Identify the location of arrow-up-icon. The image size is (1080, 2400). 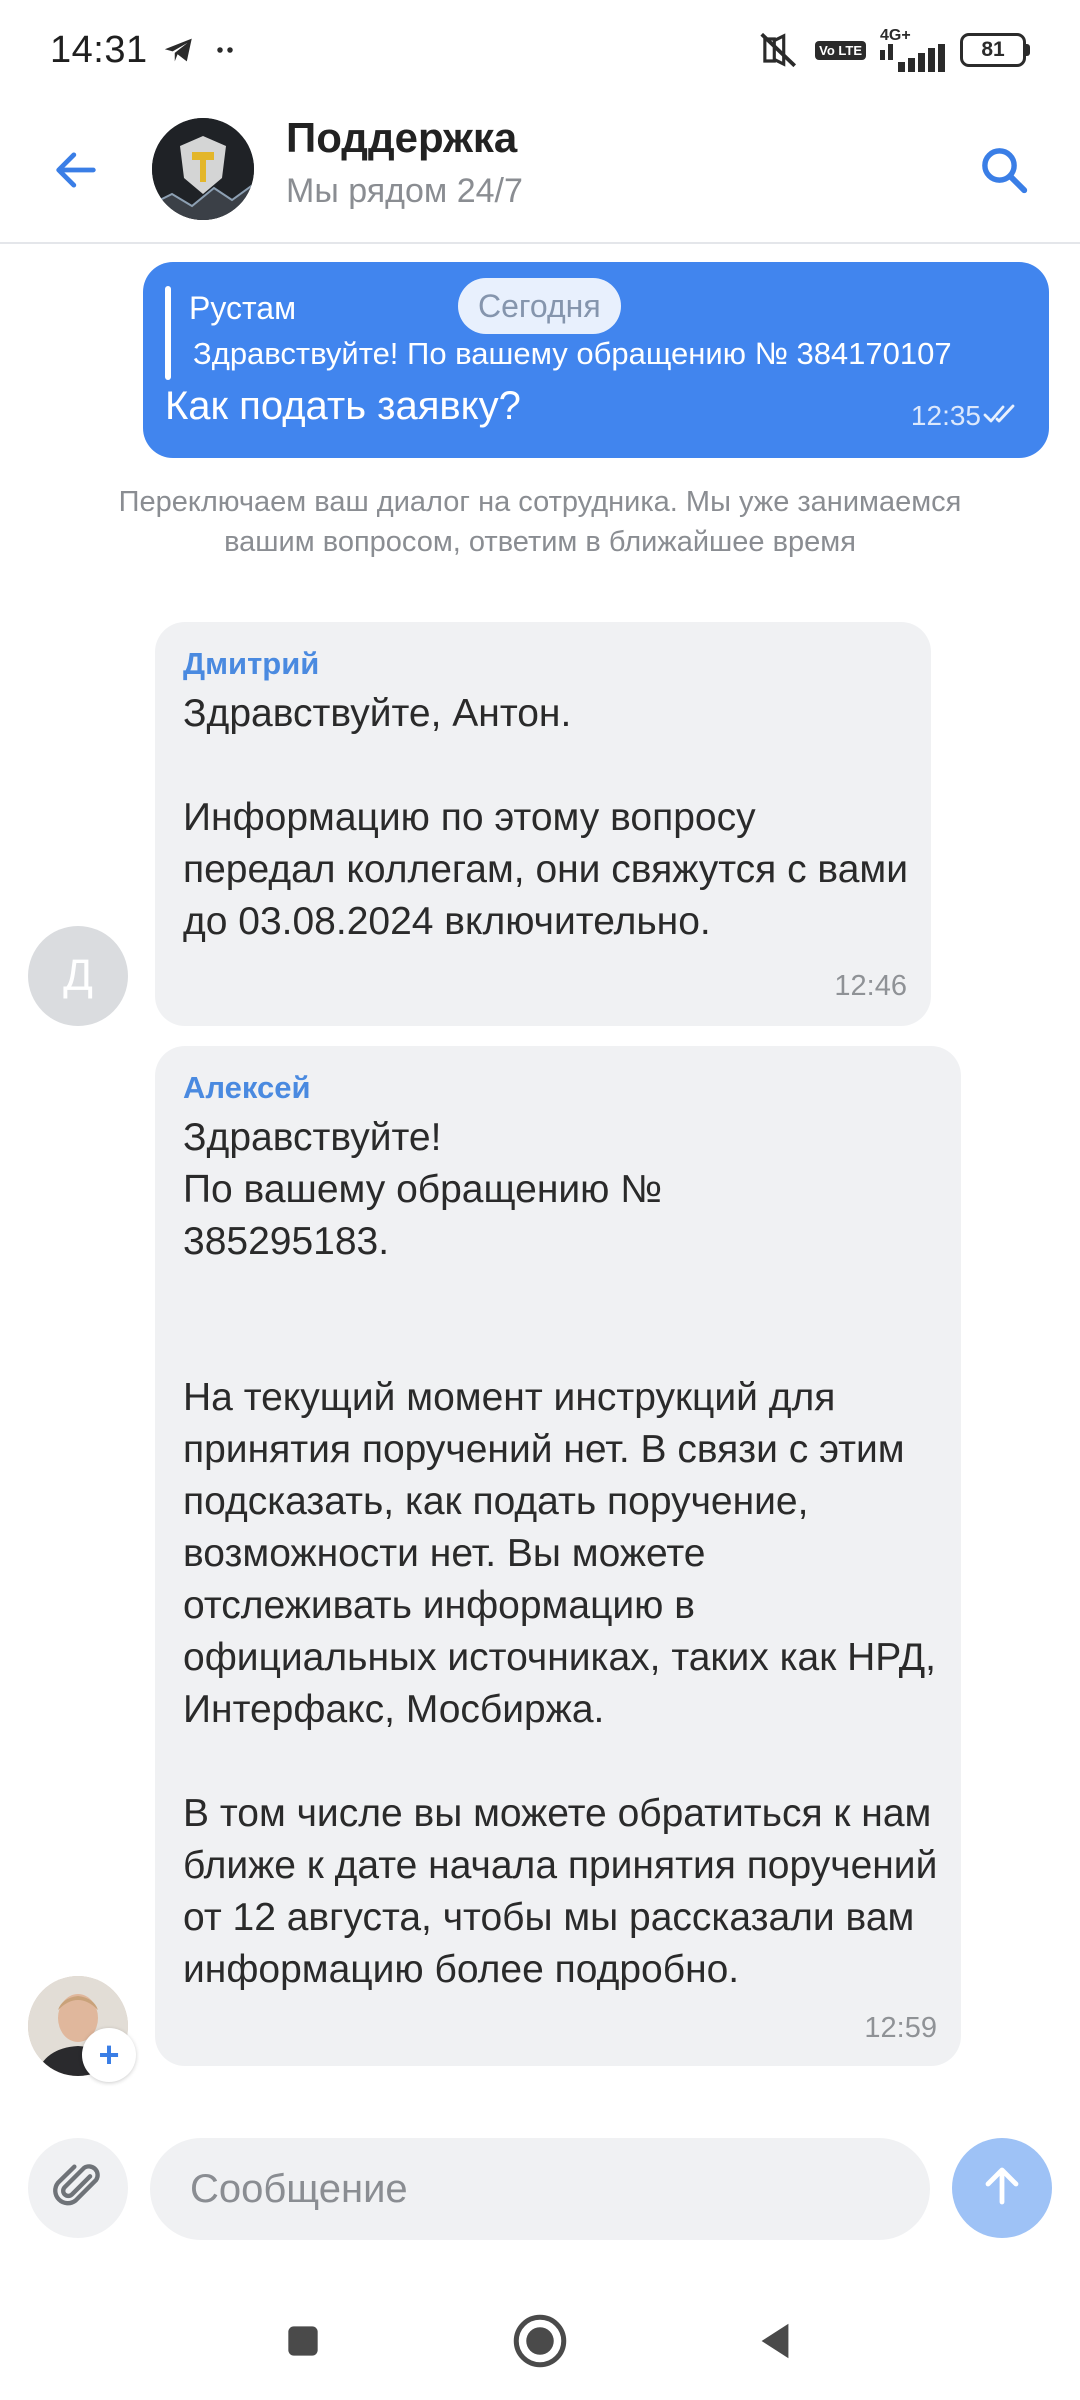
(1002, 2188).